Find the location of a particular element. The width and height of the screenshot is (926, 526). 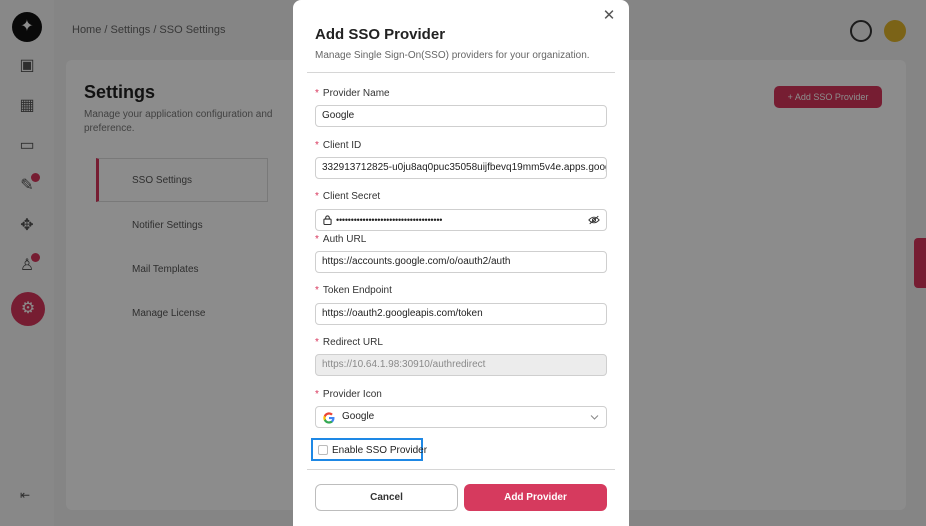

label-text: Provider Name is located at coordinates (356, 93).